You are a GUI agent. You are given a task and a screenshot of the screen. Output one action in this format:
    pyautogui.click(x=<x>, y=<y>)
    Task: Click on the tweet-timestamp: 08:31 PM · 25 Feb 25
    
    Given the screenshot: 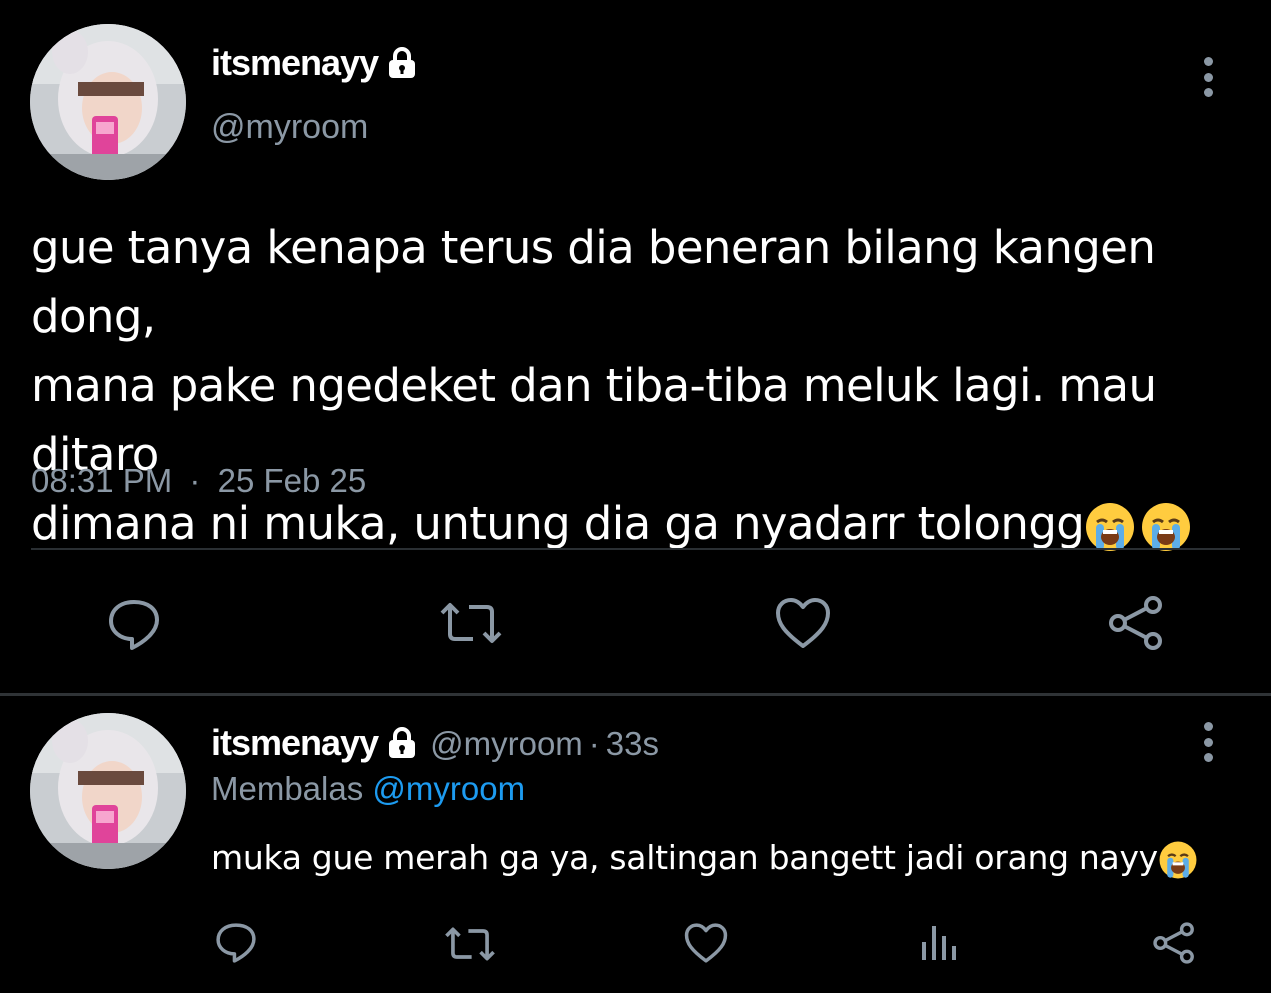 What is the action you would take?
    pyautogui.click(x=198, y=481)
    